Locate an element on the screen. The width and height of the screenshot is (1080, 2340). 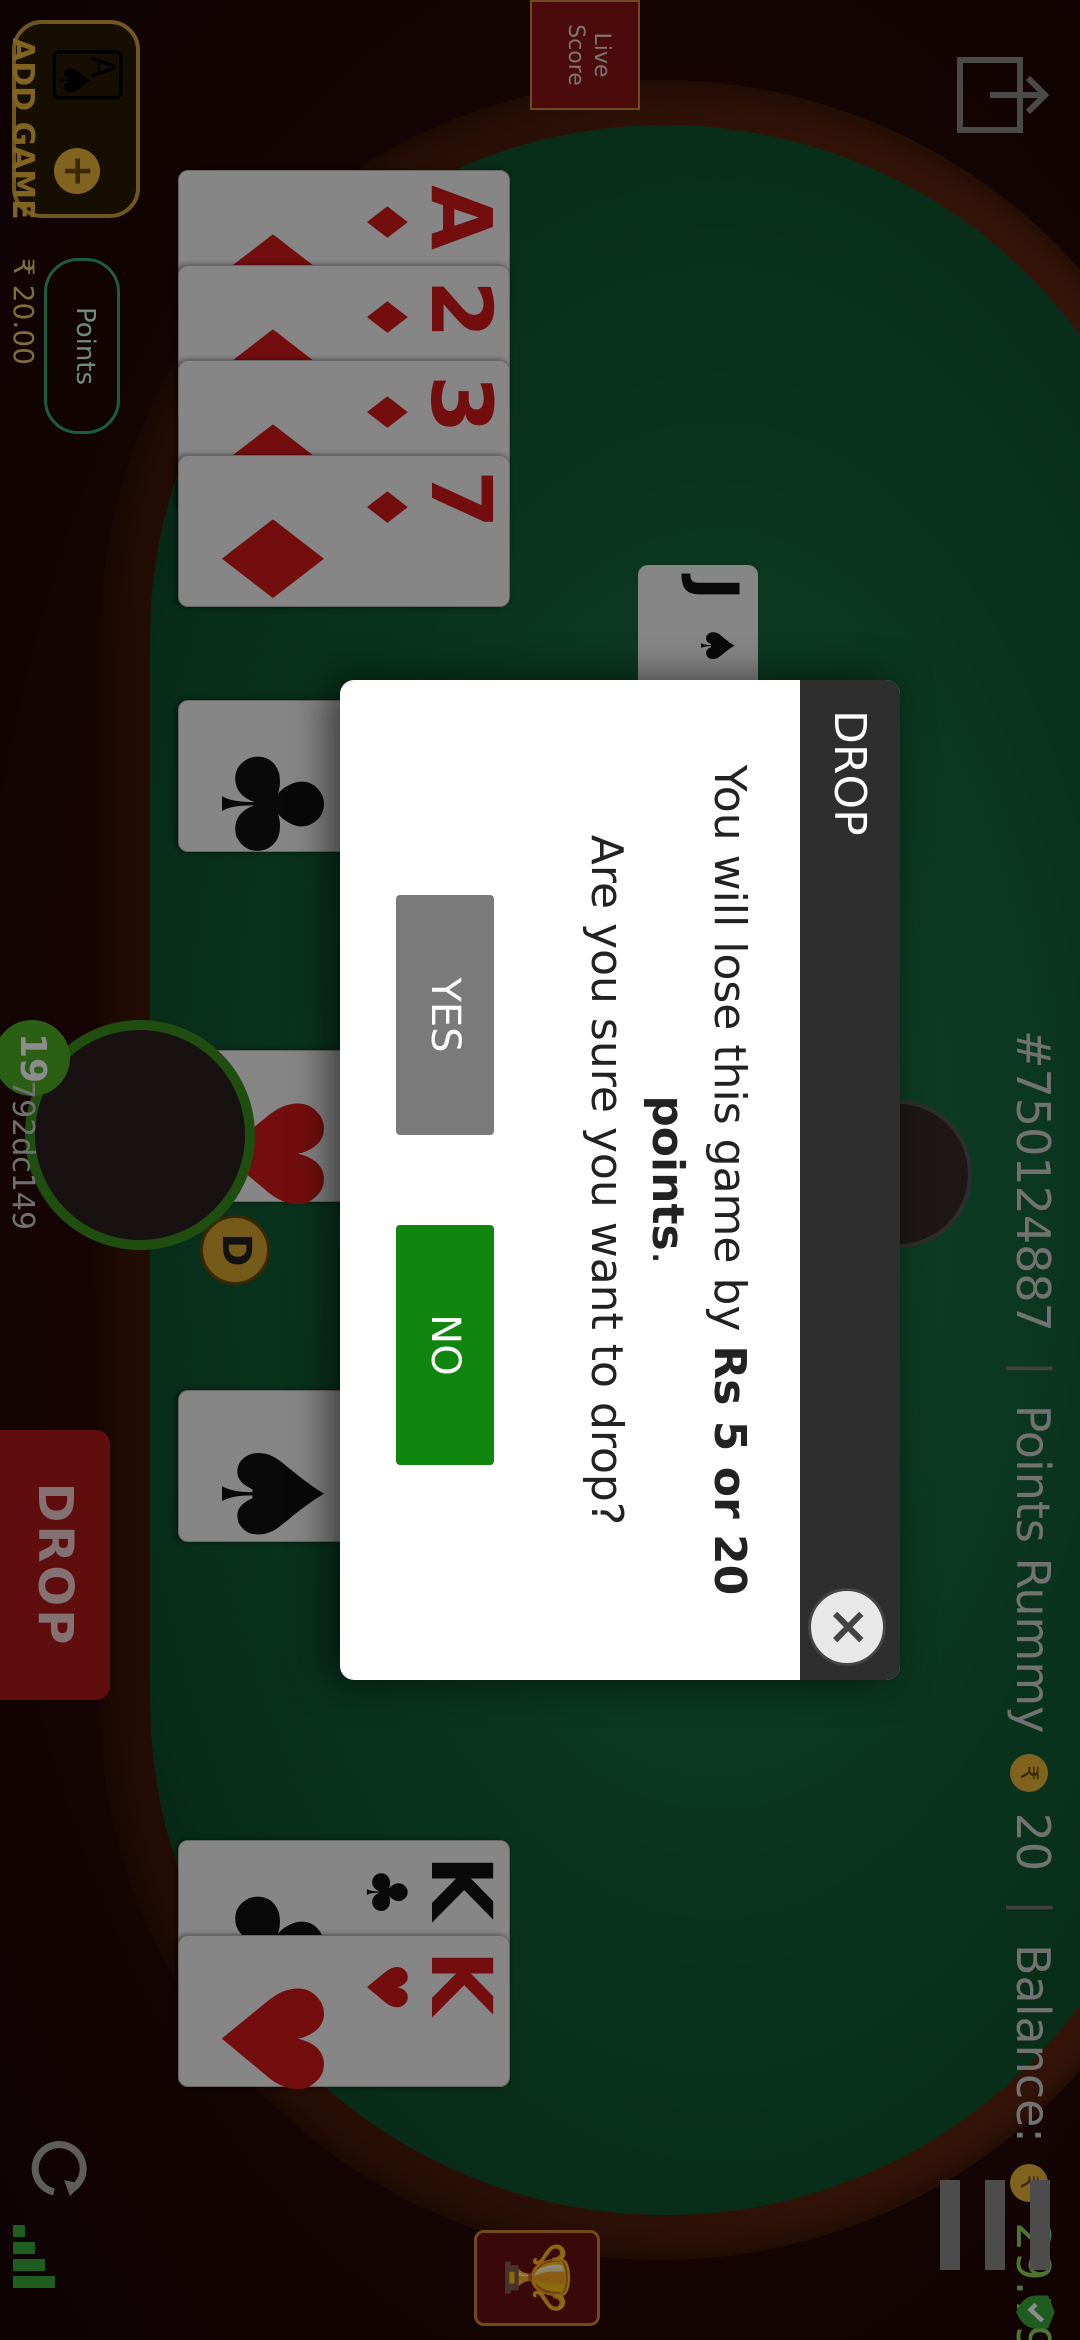
message-line2: Are you sure you want to drop? is located at coordinates (606, 1180).